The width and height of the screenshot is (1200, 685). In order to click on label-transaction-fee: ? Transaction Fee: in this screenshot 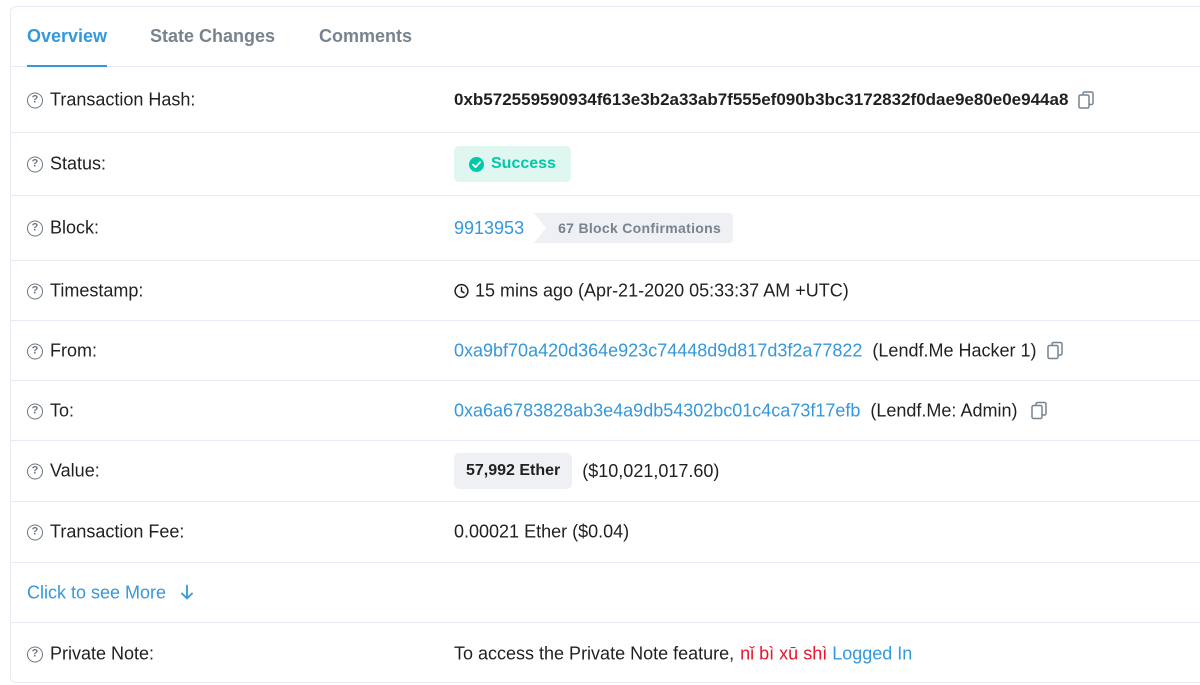, I will do `click(105, 532)`.